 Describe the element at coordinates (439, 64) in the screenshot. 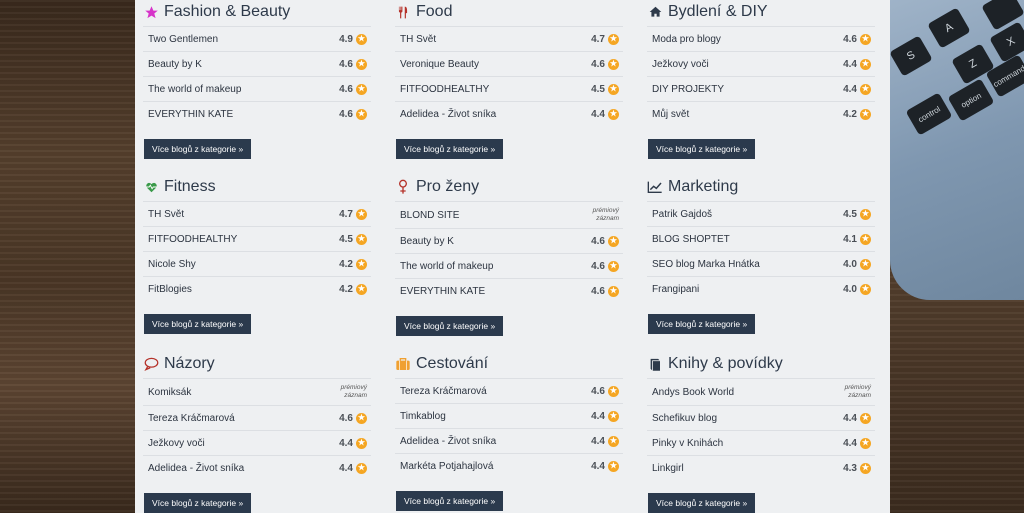

I see `blog-name: Veronique Beauty` at that location.